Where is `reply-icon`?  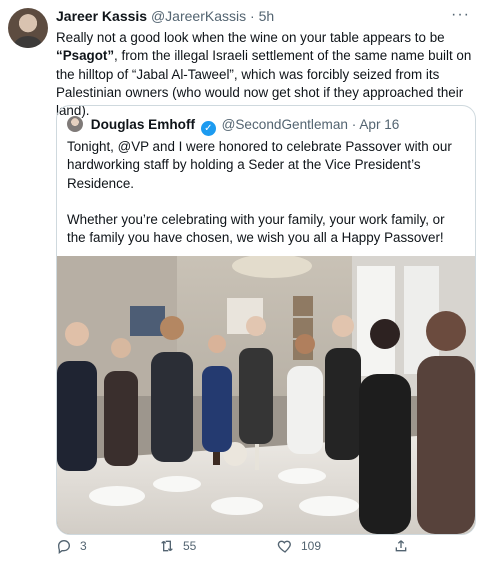 reply-icon is located at coordinates (64, 546).